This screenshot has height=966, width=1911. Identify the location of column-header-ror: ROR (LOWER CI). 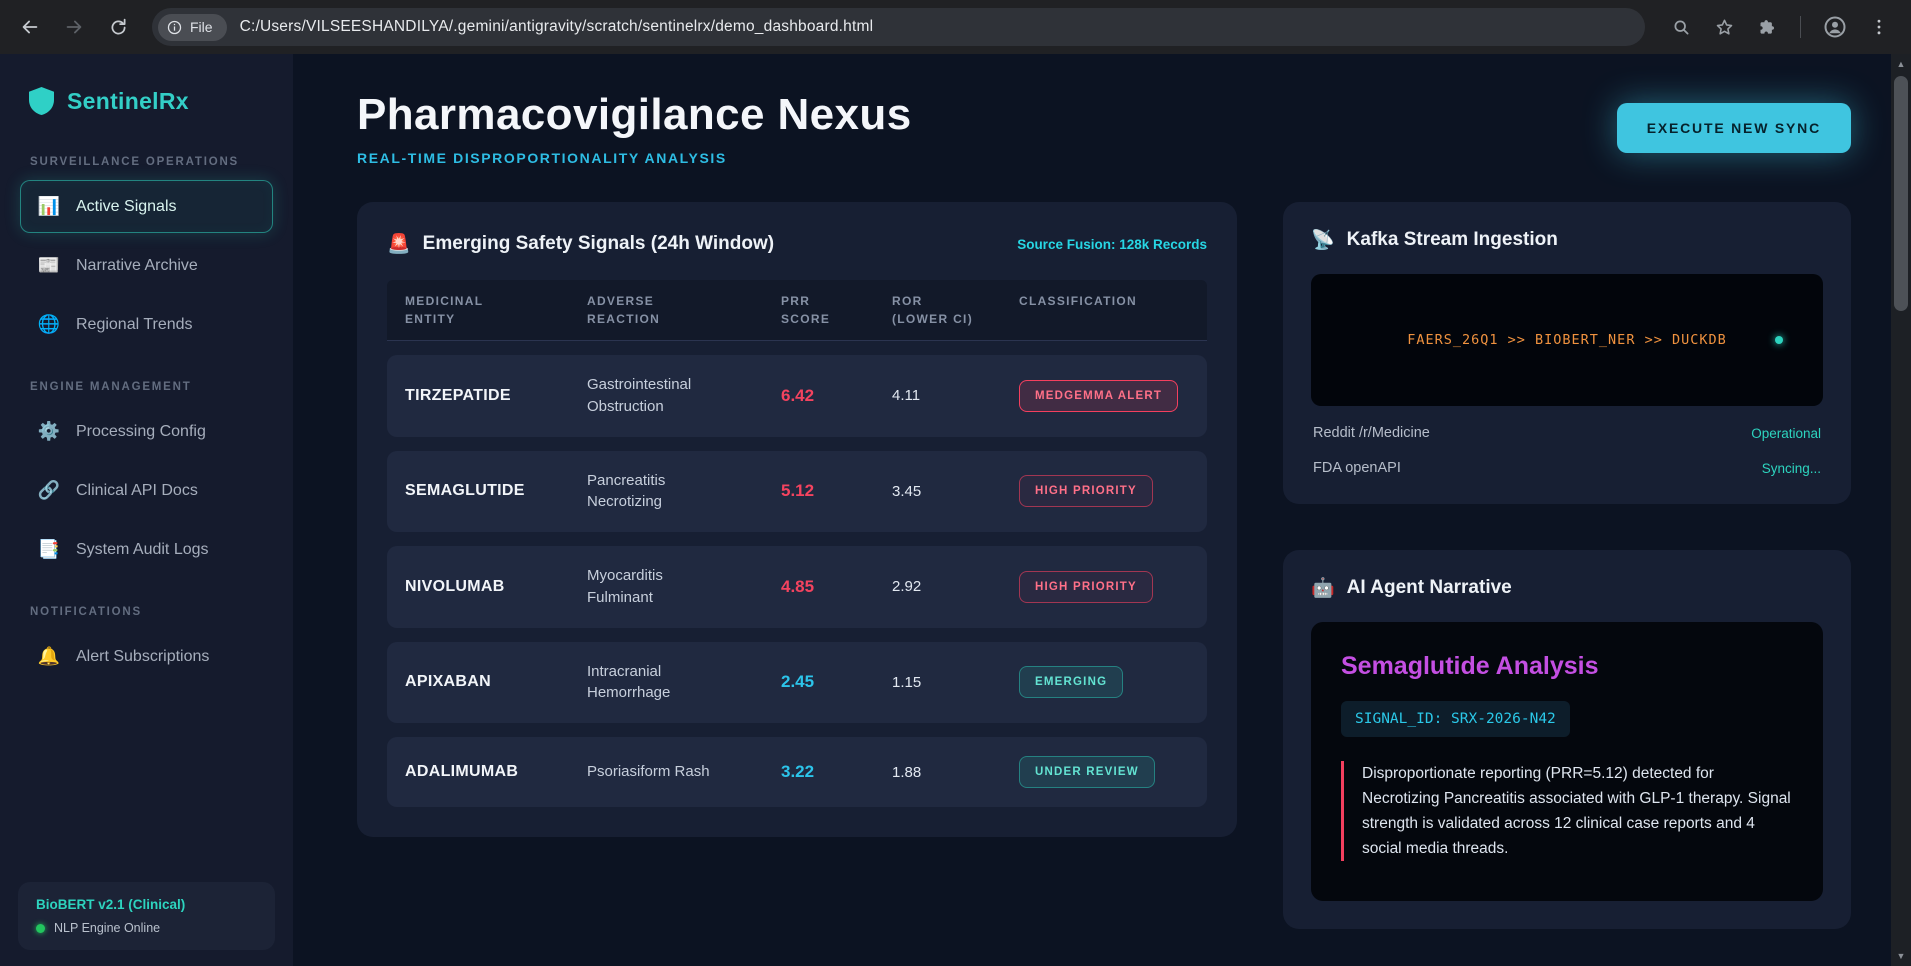
(932, 310).